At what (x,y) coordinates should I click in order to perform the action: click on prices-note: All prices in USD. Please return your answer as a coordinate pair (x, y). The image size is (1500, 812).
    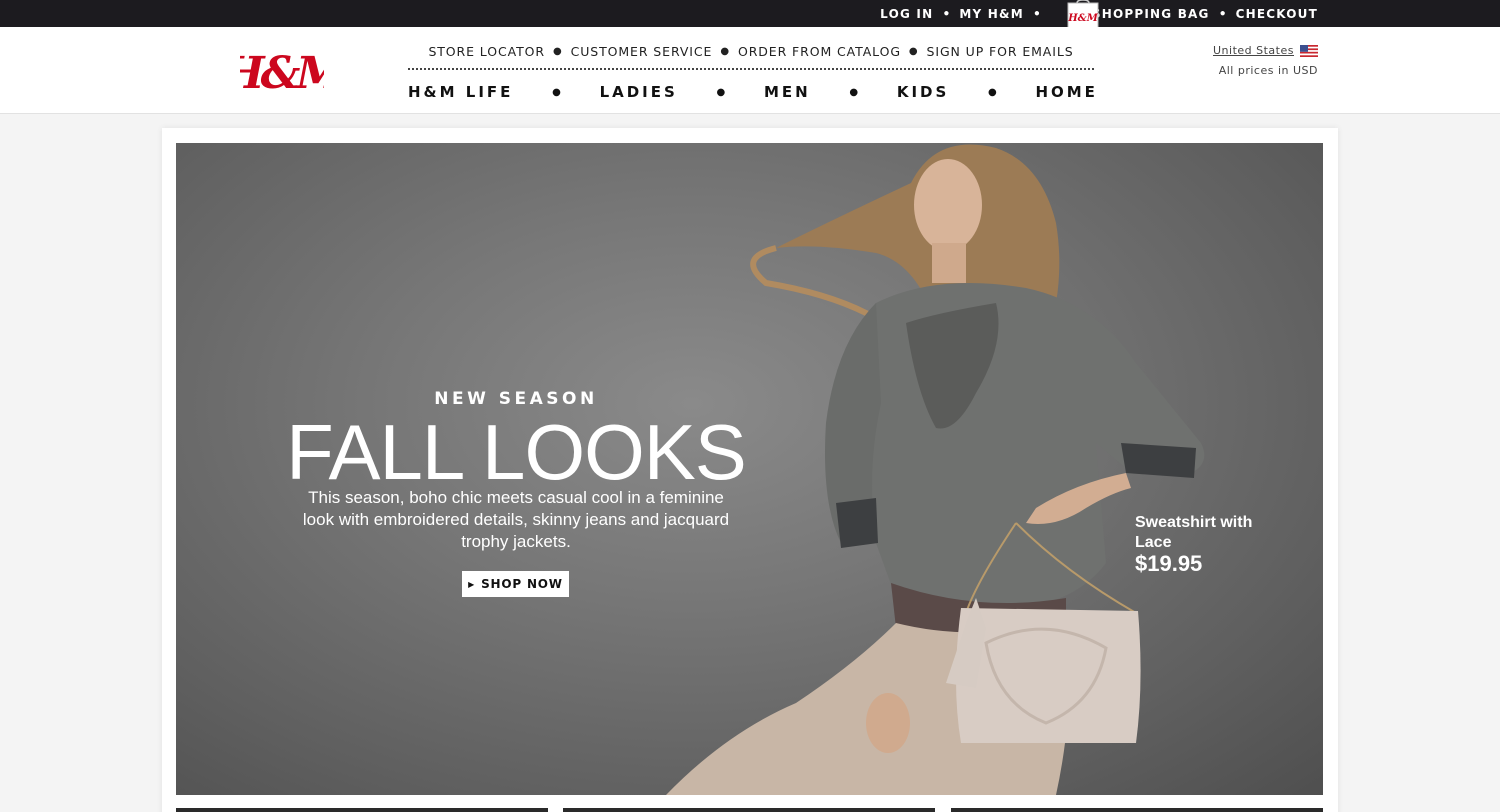
    Looking at the image, I should click on (1268, 70).